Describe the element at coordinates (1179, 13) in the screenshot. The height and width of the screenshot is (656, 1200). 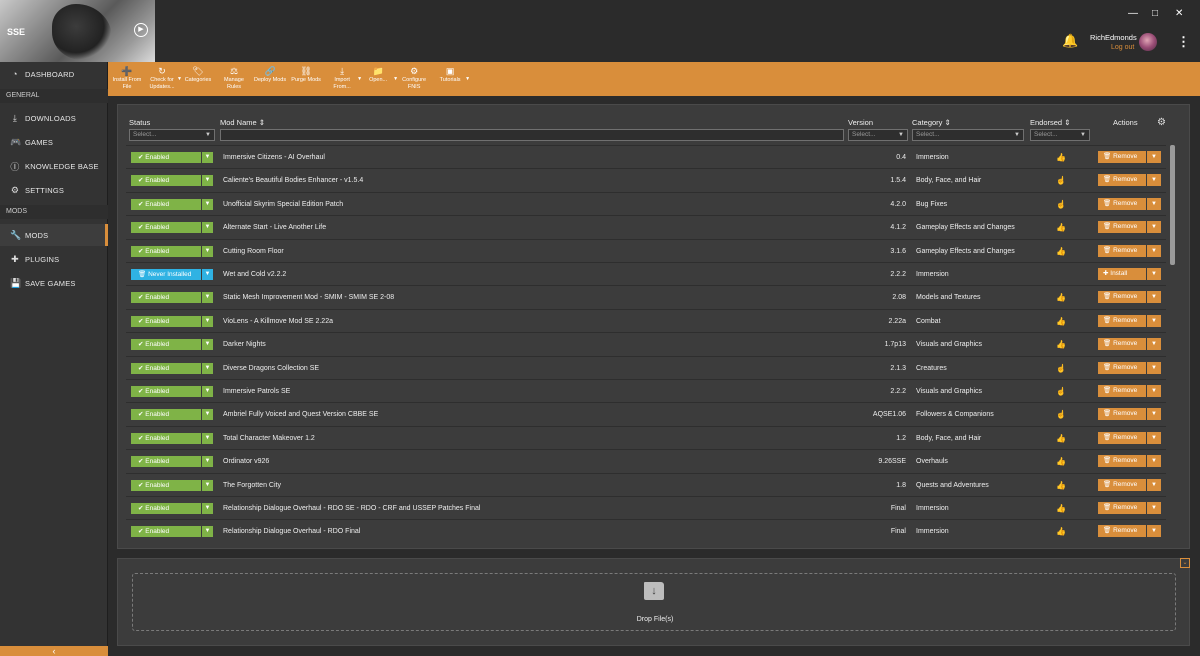
I see `close-button: ✕` at that location.